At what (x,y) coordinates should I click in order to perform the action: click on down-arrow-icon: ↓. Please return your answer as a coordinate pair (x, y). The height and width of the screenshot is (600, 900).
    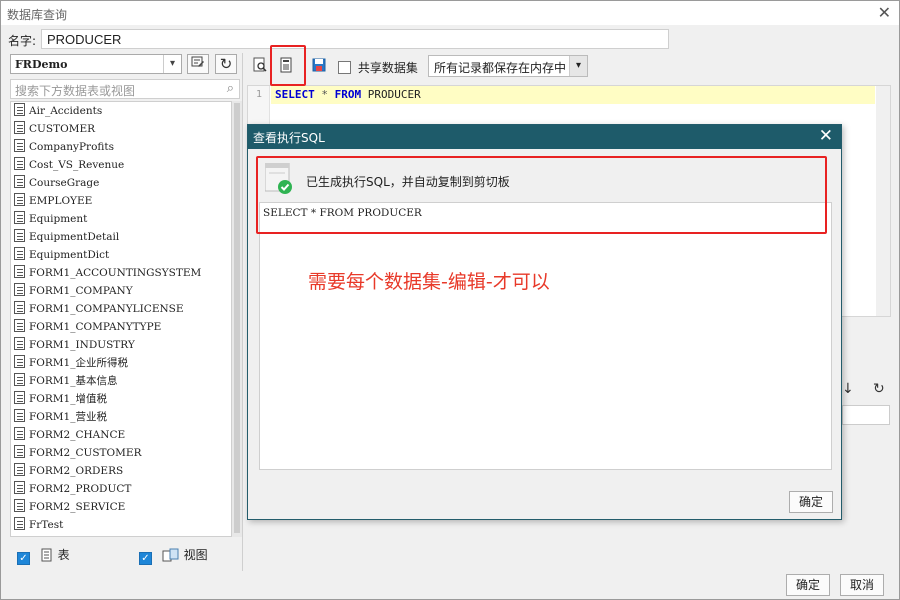
    Looking at the image, I should click on (848, 389).